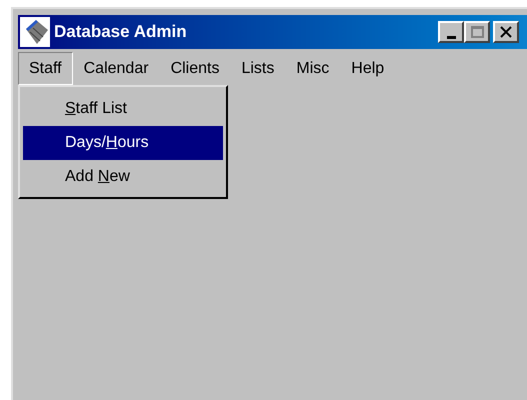 This screenshot has height=400, width=527. I want to click on menu-item: Calendar, so click(116, 68).